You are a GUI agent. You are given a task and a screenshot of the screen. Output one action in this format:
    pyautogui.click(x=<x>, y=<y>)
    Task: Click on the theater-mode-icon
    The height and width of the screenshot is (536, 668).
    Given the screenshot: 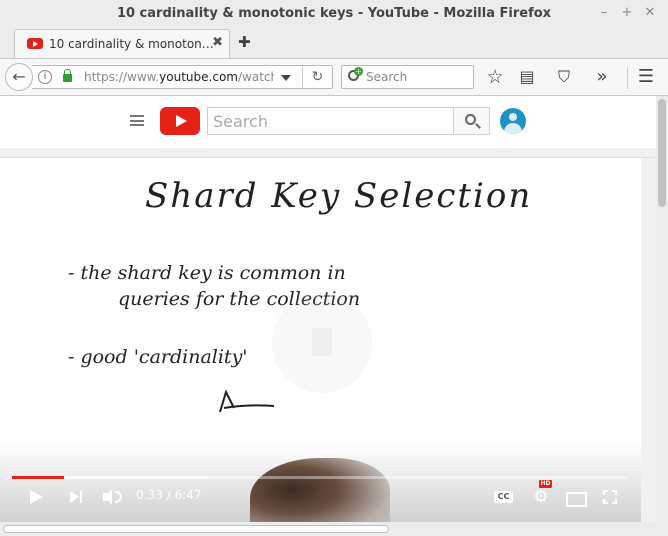 What is the action you would take?
    pyautogui.click(x=575, y=497)
    